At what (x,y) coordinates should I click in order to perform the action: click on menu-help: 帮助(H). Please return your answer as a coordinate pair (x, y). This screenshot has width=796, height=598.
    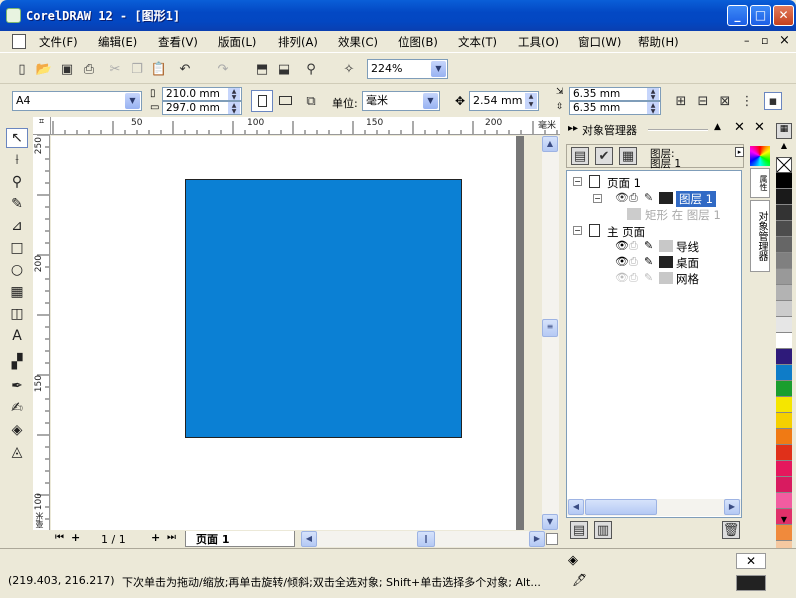
    Looking at the image, I should click on (658, 42).